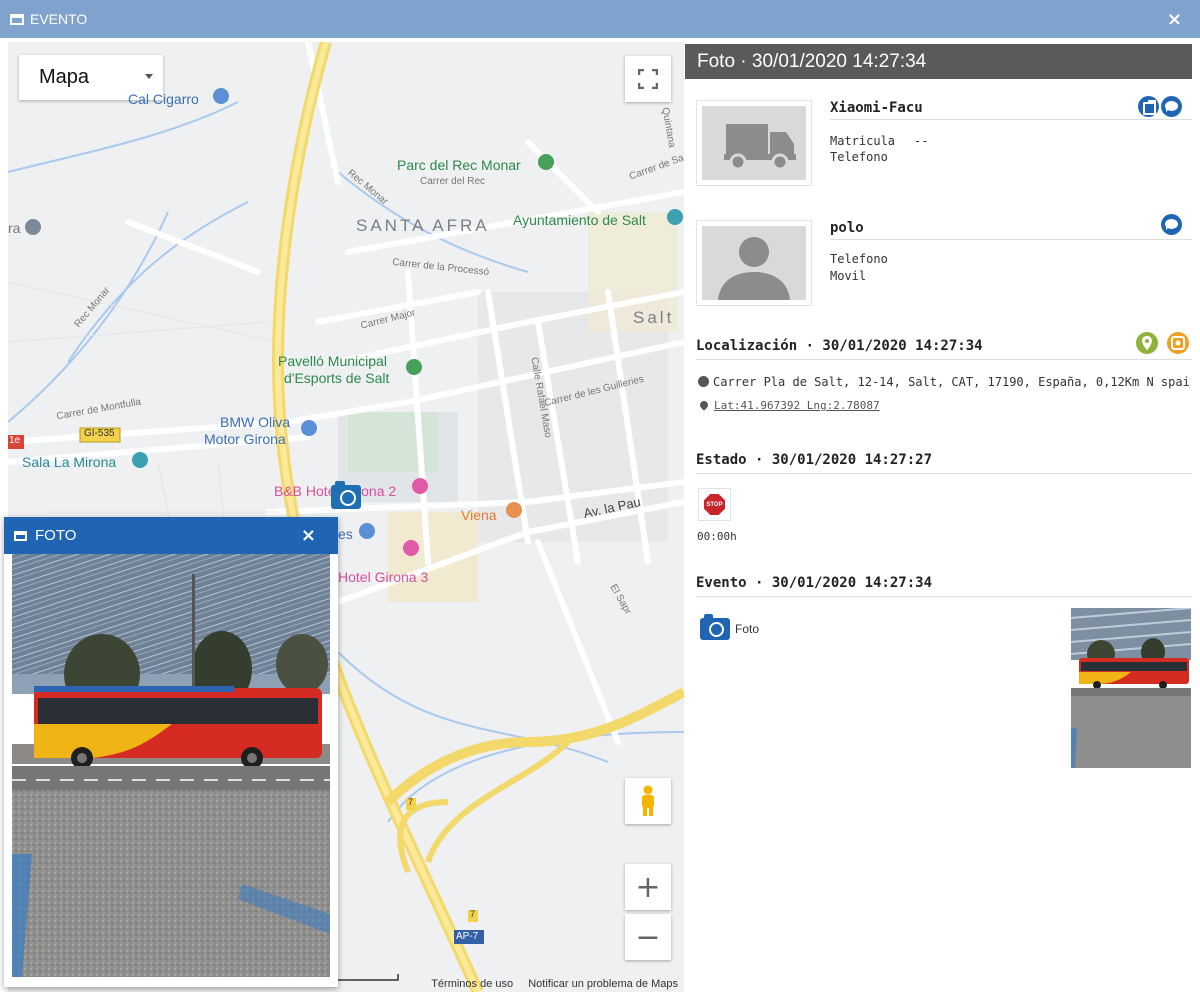 The image size is (1200, 992). Describe the element at coordinates (332, 361) in the screenshot. I see `map-label: Pavelló Municipal` at that location.